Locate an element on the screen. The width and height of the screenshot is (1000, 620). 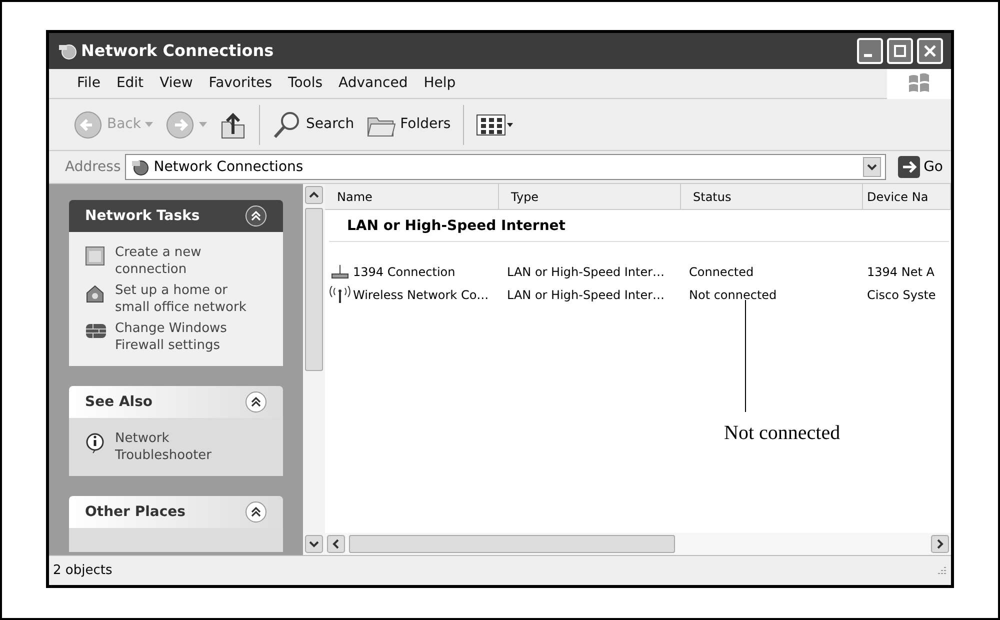
menu-item: View is located at coordinates (176, 83).